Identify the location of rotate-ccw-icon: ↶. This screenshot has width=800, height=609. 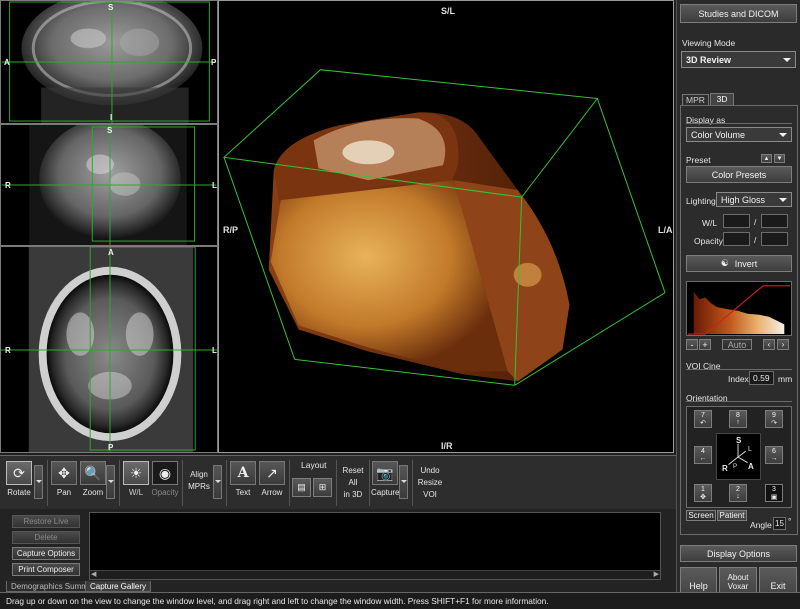
(703, 423).